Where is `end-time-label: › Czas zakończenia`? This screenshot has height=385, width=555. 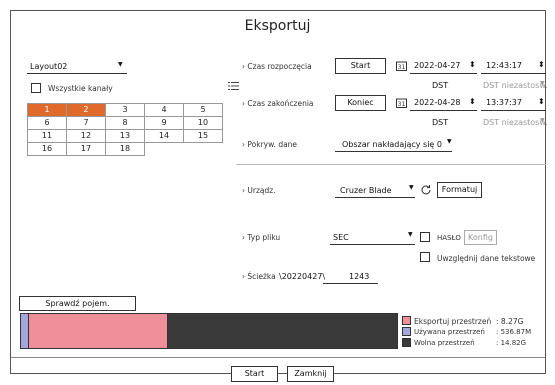
end-time-label: › Czas zakończenia is located at coordinates (278, 103).